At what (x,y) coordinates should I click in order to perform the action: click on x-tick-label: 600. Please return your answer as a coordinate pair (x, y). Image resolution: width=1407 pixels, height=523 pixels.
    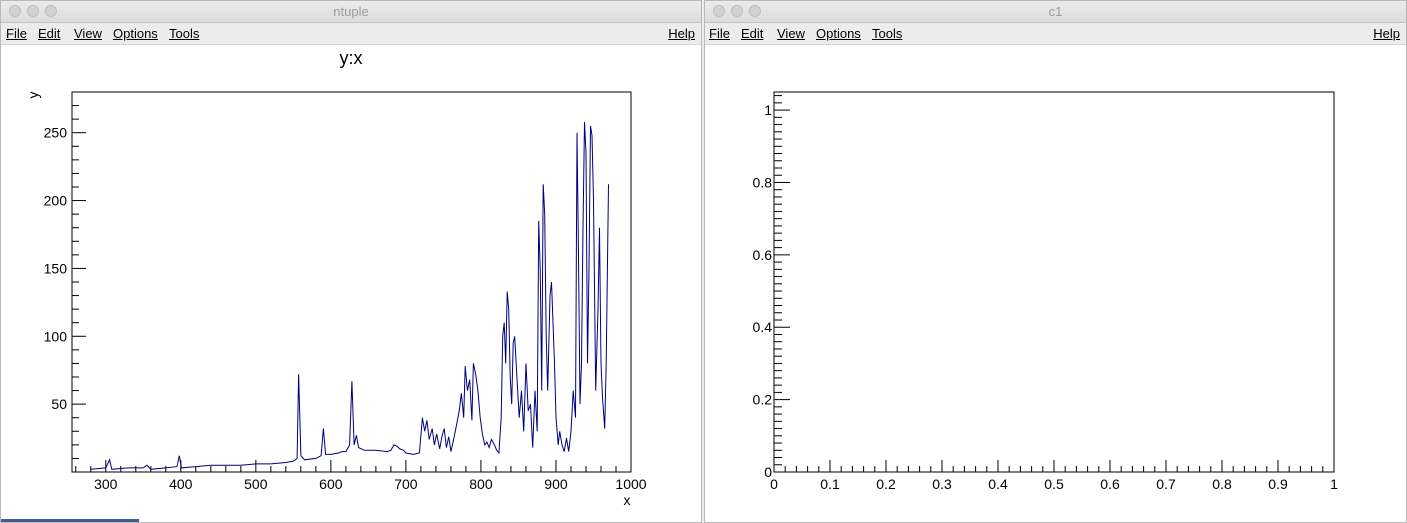
    Looking at the image, I should click on (331, 484).